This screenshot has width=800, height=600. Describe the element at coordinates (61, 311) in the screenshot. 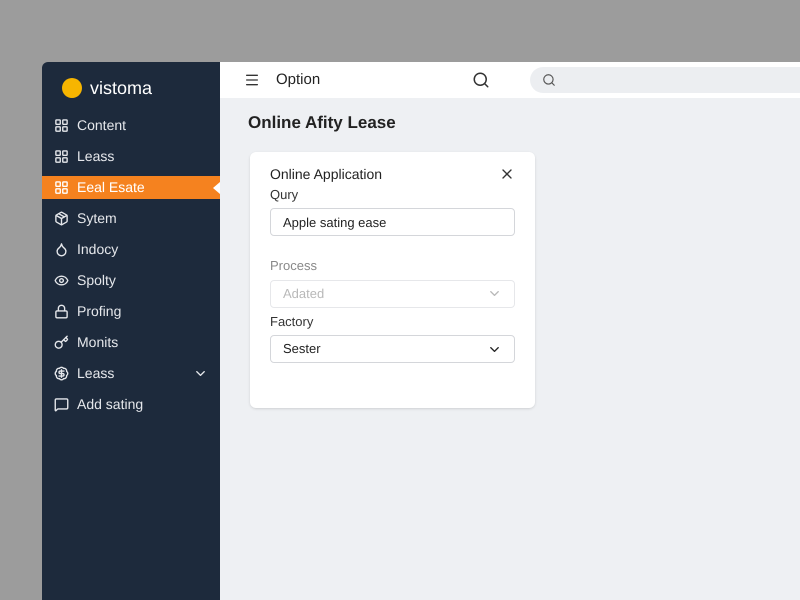

I see `lock-icon` at that location.